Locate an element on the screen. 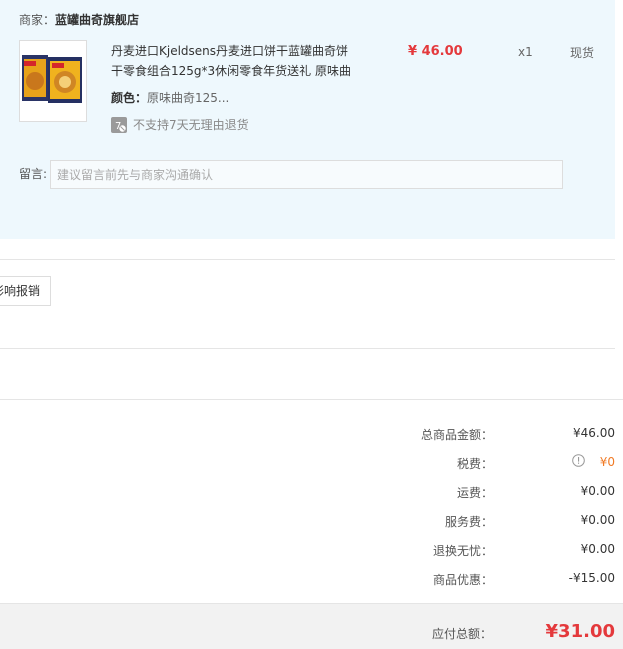 The image size is (623, 649). memo-label: 留言: is located at coordinates (33, 174).